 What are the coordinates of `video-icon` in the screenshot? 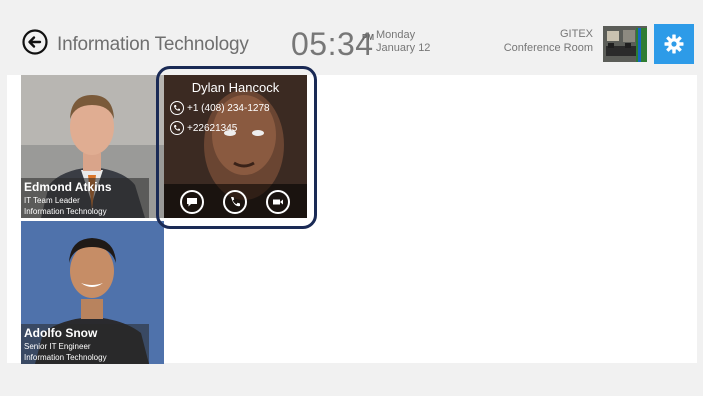 It's located at (278, 202).